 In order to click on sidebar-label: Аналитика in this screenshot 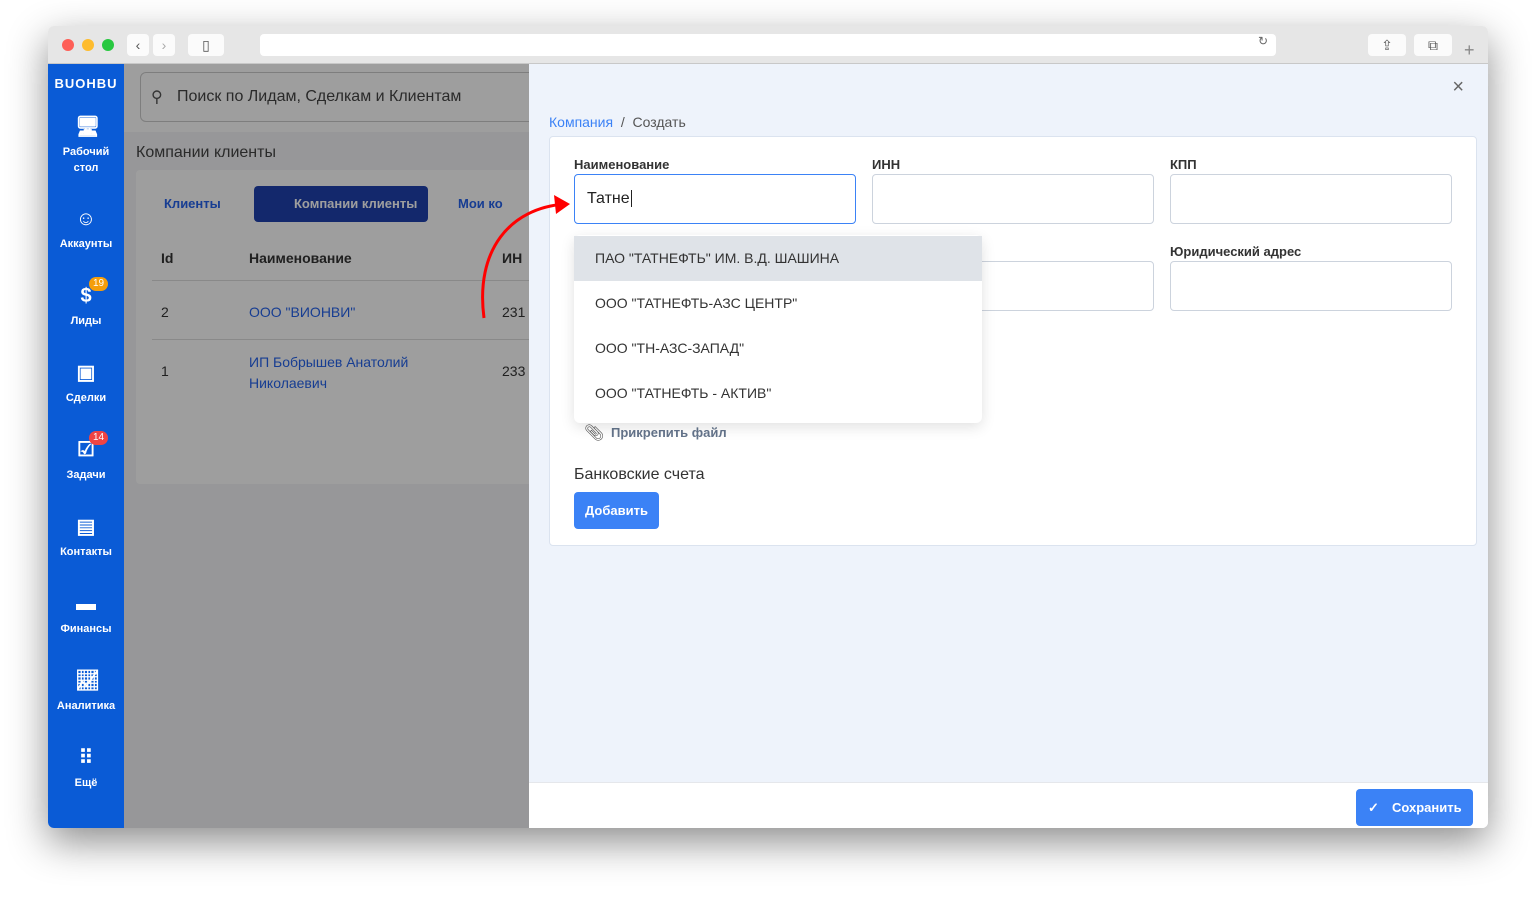, I will do `click(86, 706)`.